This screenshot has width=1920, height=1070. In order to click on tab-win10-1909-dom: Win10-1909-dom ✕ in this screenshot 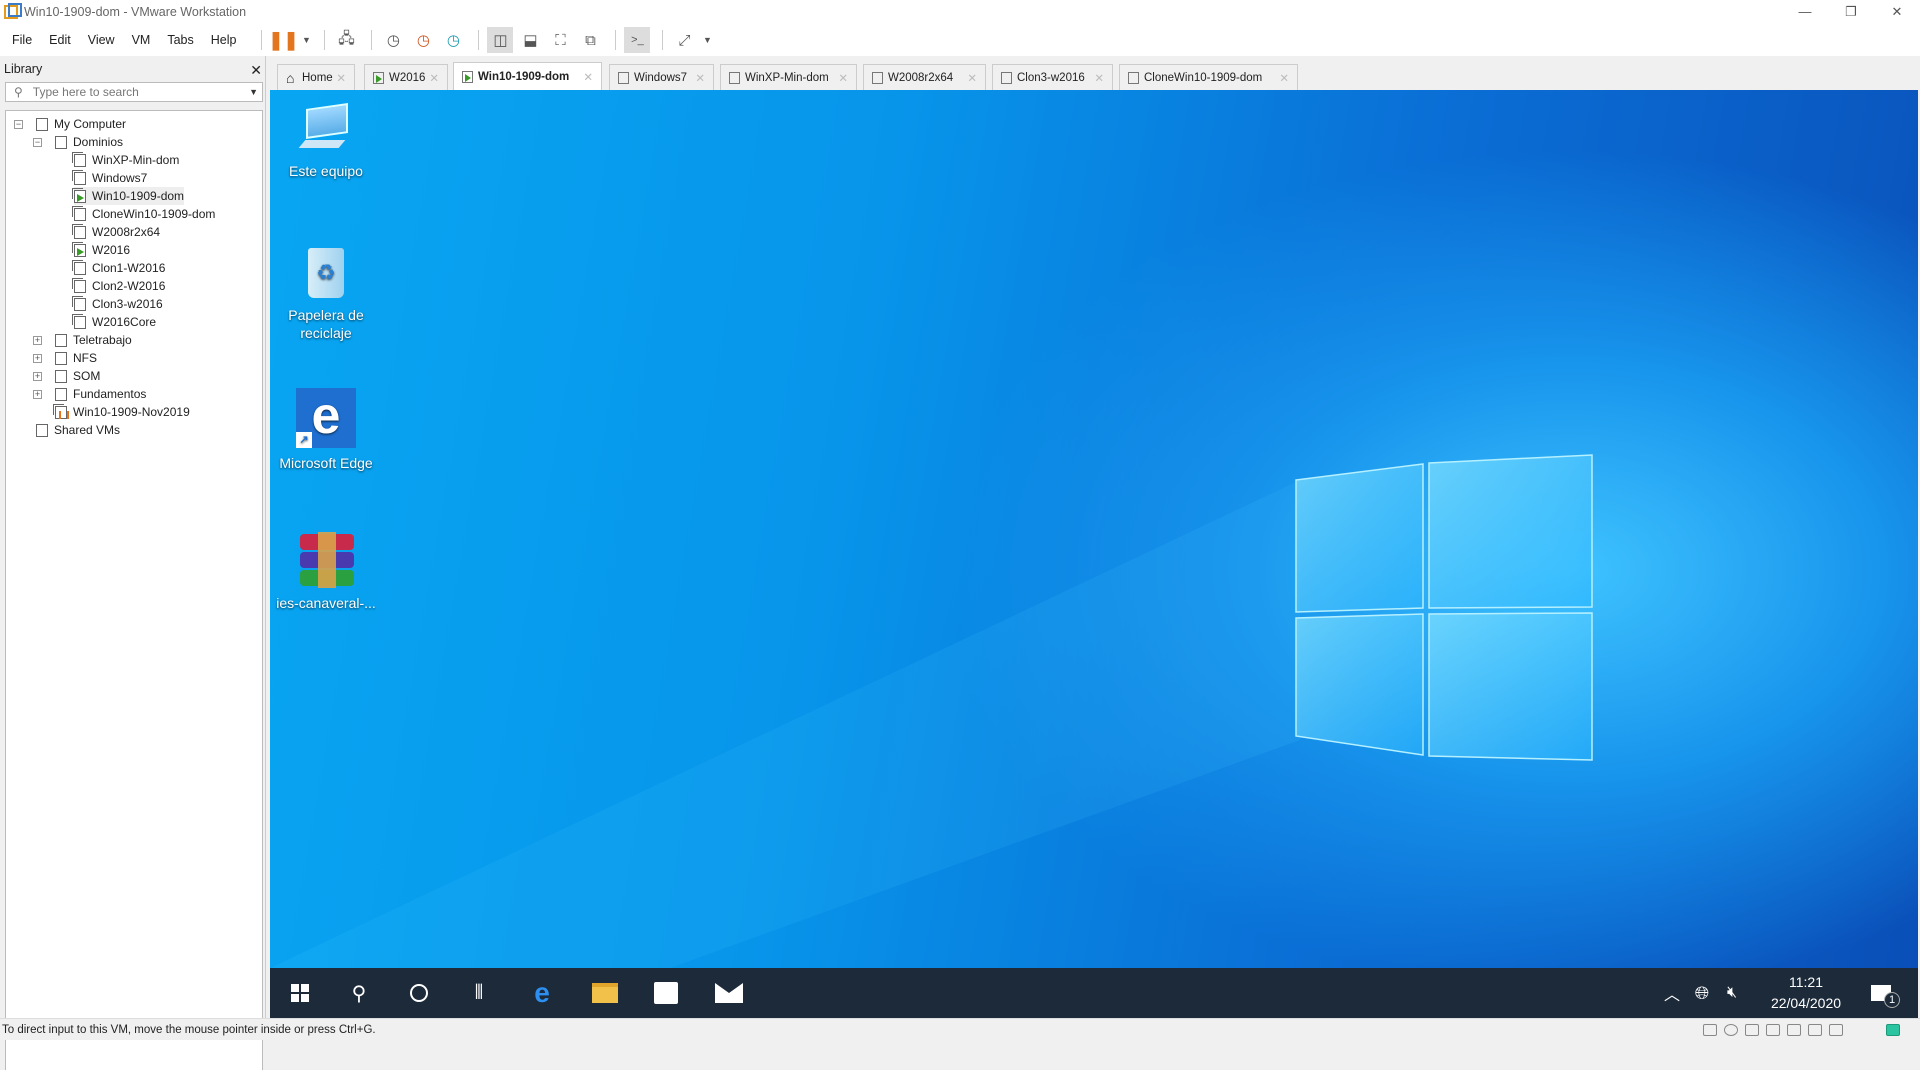, I will do `click(527, 76)`.